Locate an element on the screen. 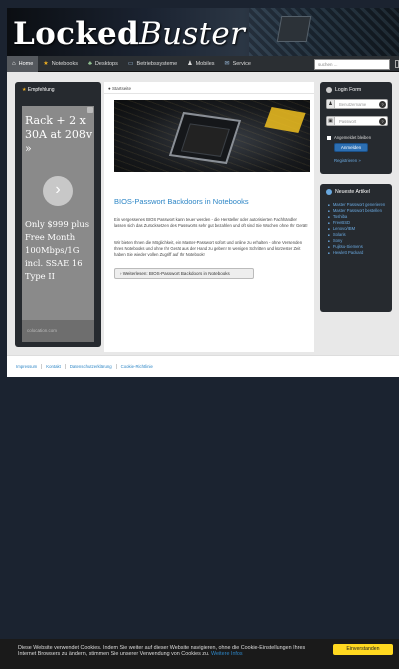  nav-item-label: Notebooks is located at coordinates (64, 63).